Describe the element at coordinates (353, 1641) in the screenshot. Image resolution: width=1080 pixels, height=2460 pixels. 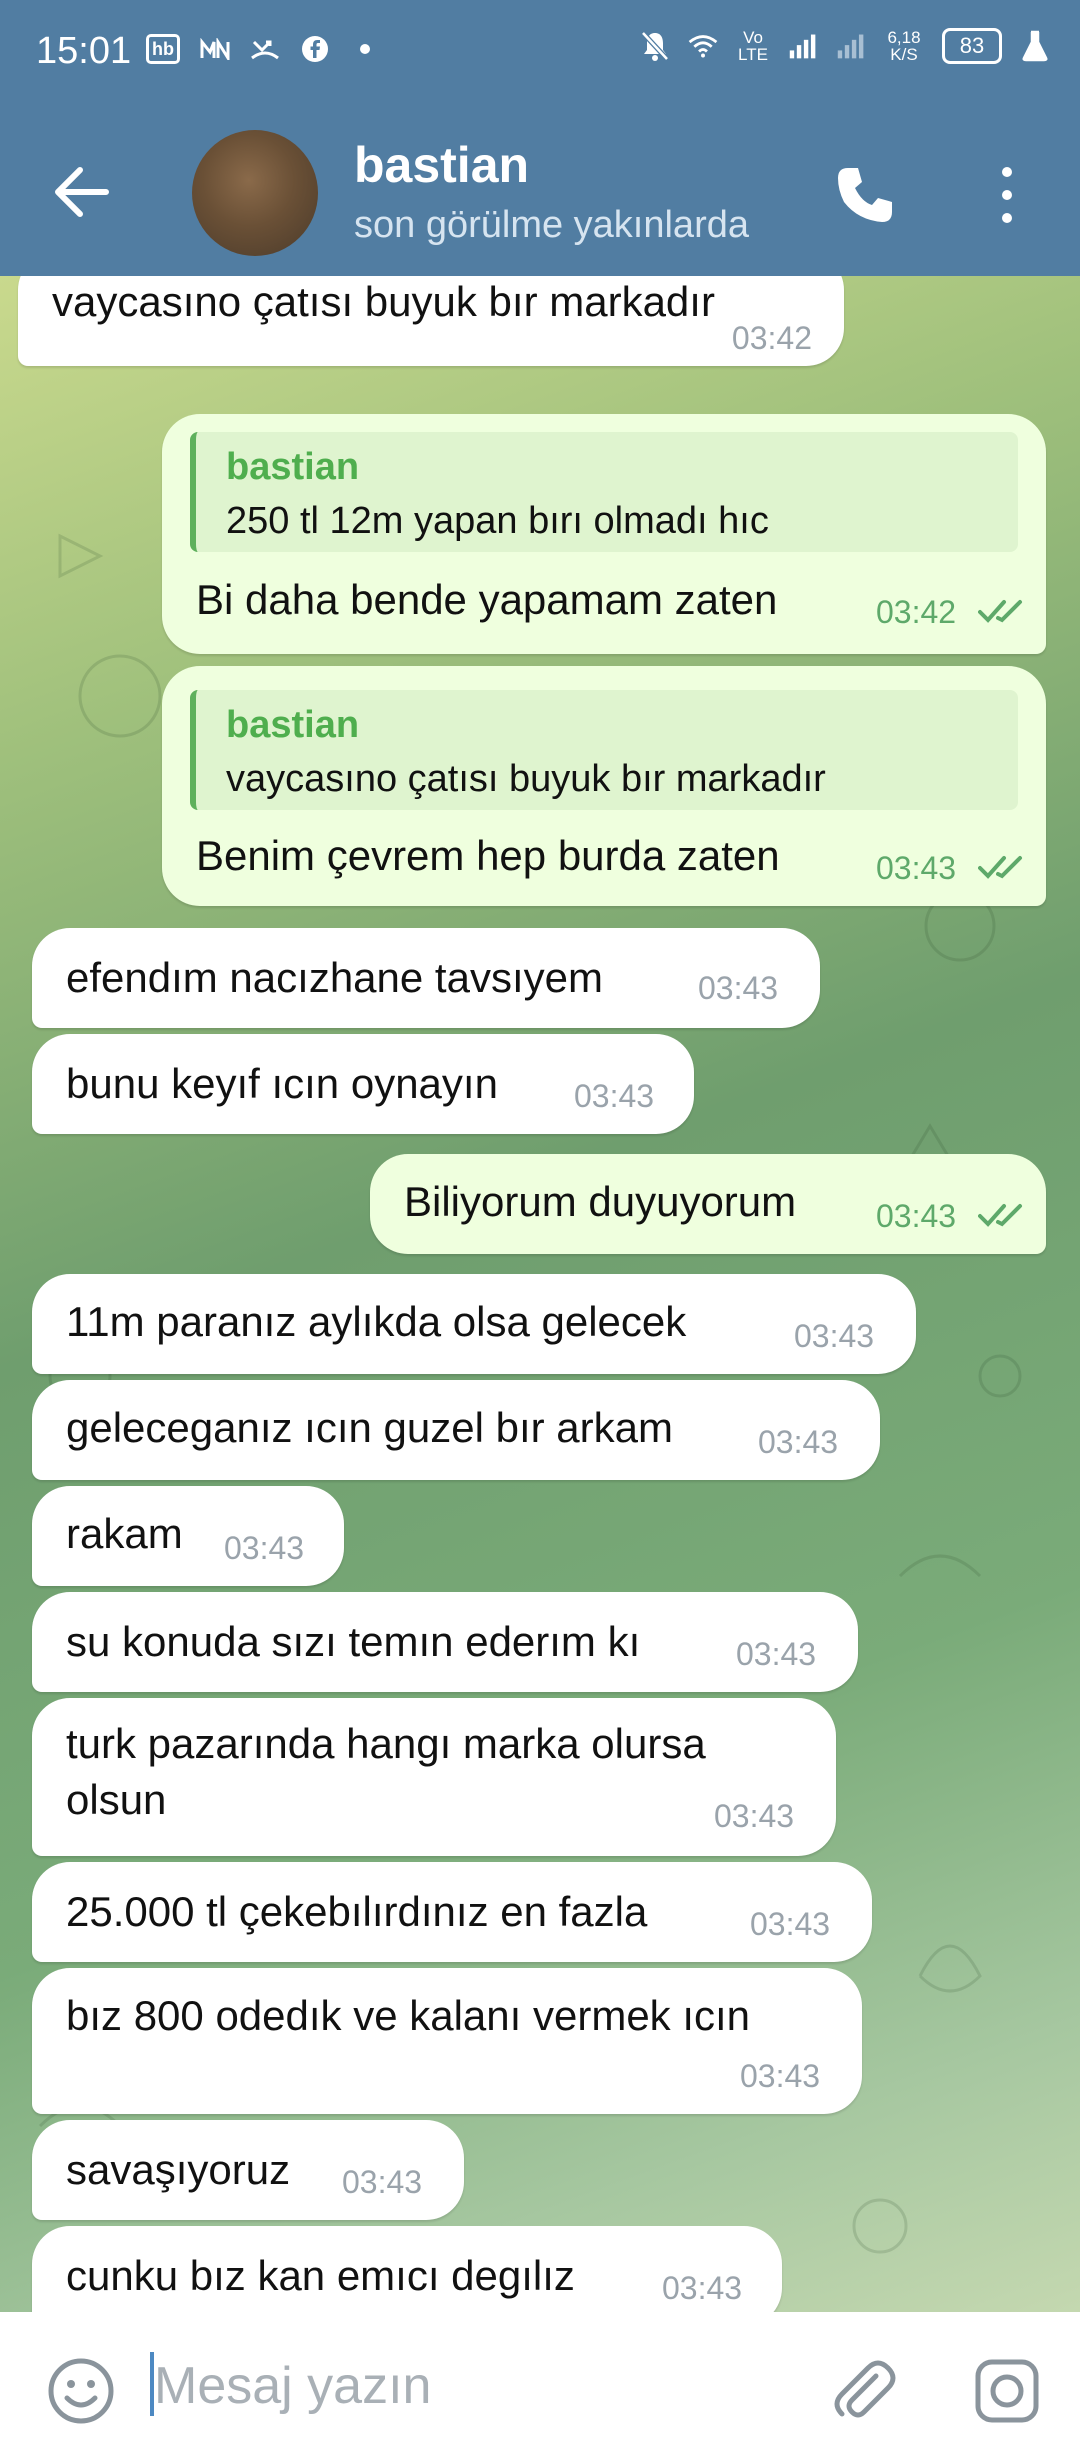
I see `message-text: su konuda sızı temın ederım kı` at that location.